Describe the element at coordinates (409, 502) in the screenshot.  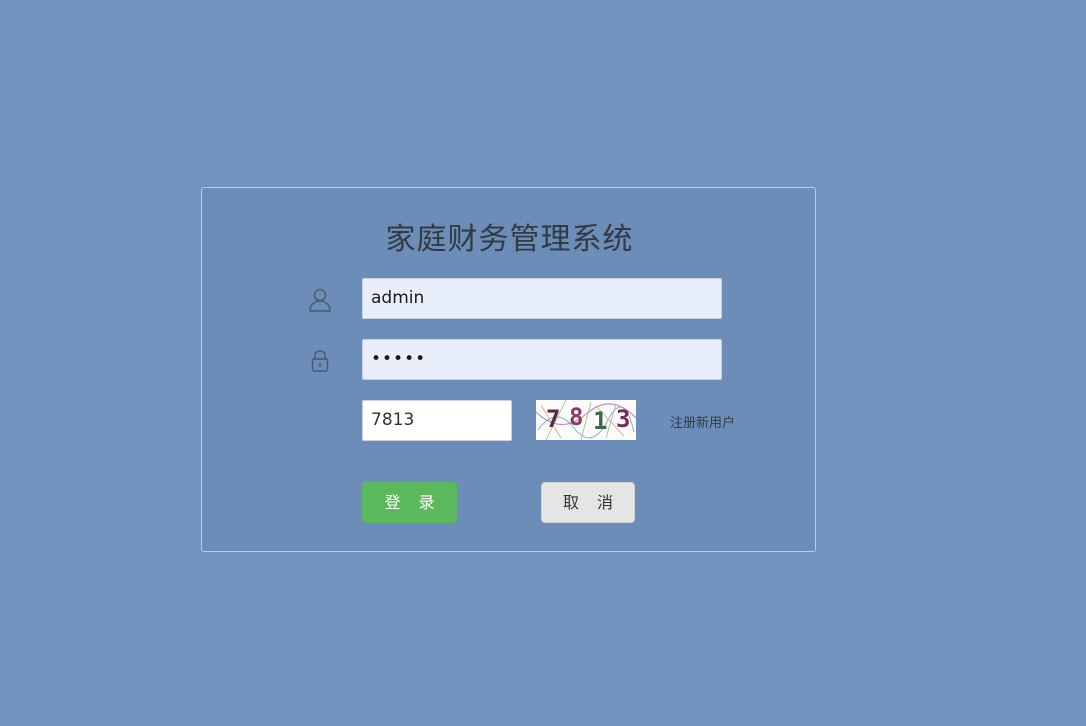
I see `login-button: 登录` at that location.